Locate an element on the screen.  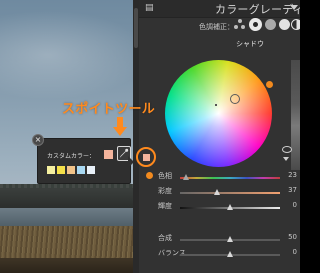
annotation-arrow-icon is located at coordinates (120, 126).